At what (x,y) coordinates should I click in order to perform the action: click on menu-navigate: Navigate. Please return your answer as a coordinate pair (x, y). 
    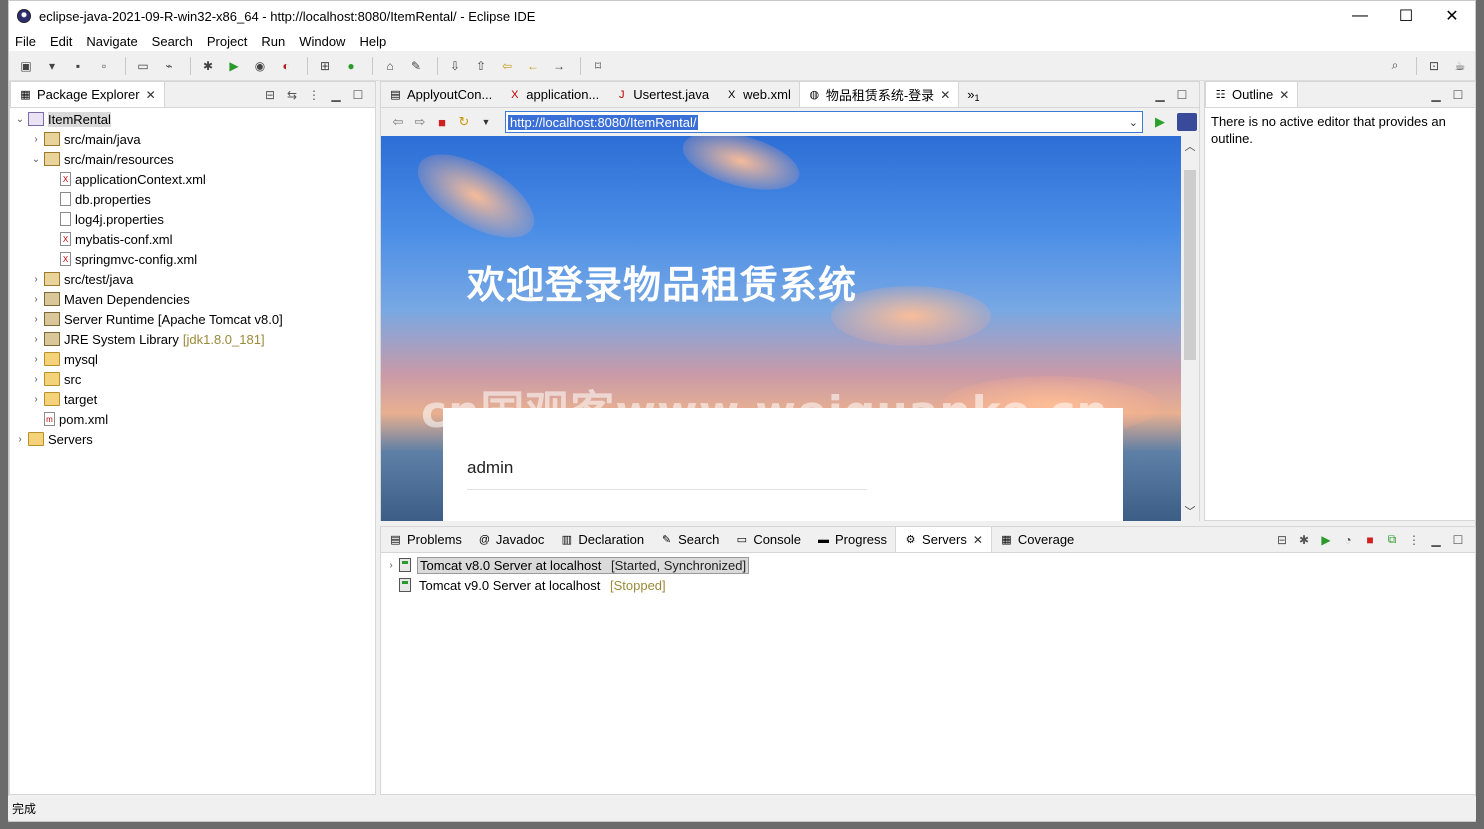
    Looking at the image, I should click on (111, 41).